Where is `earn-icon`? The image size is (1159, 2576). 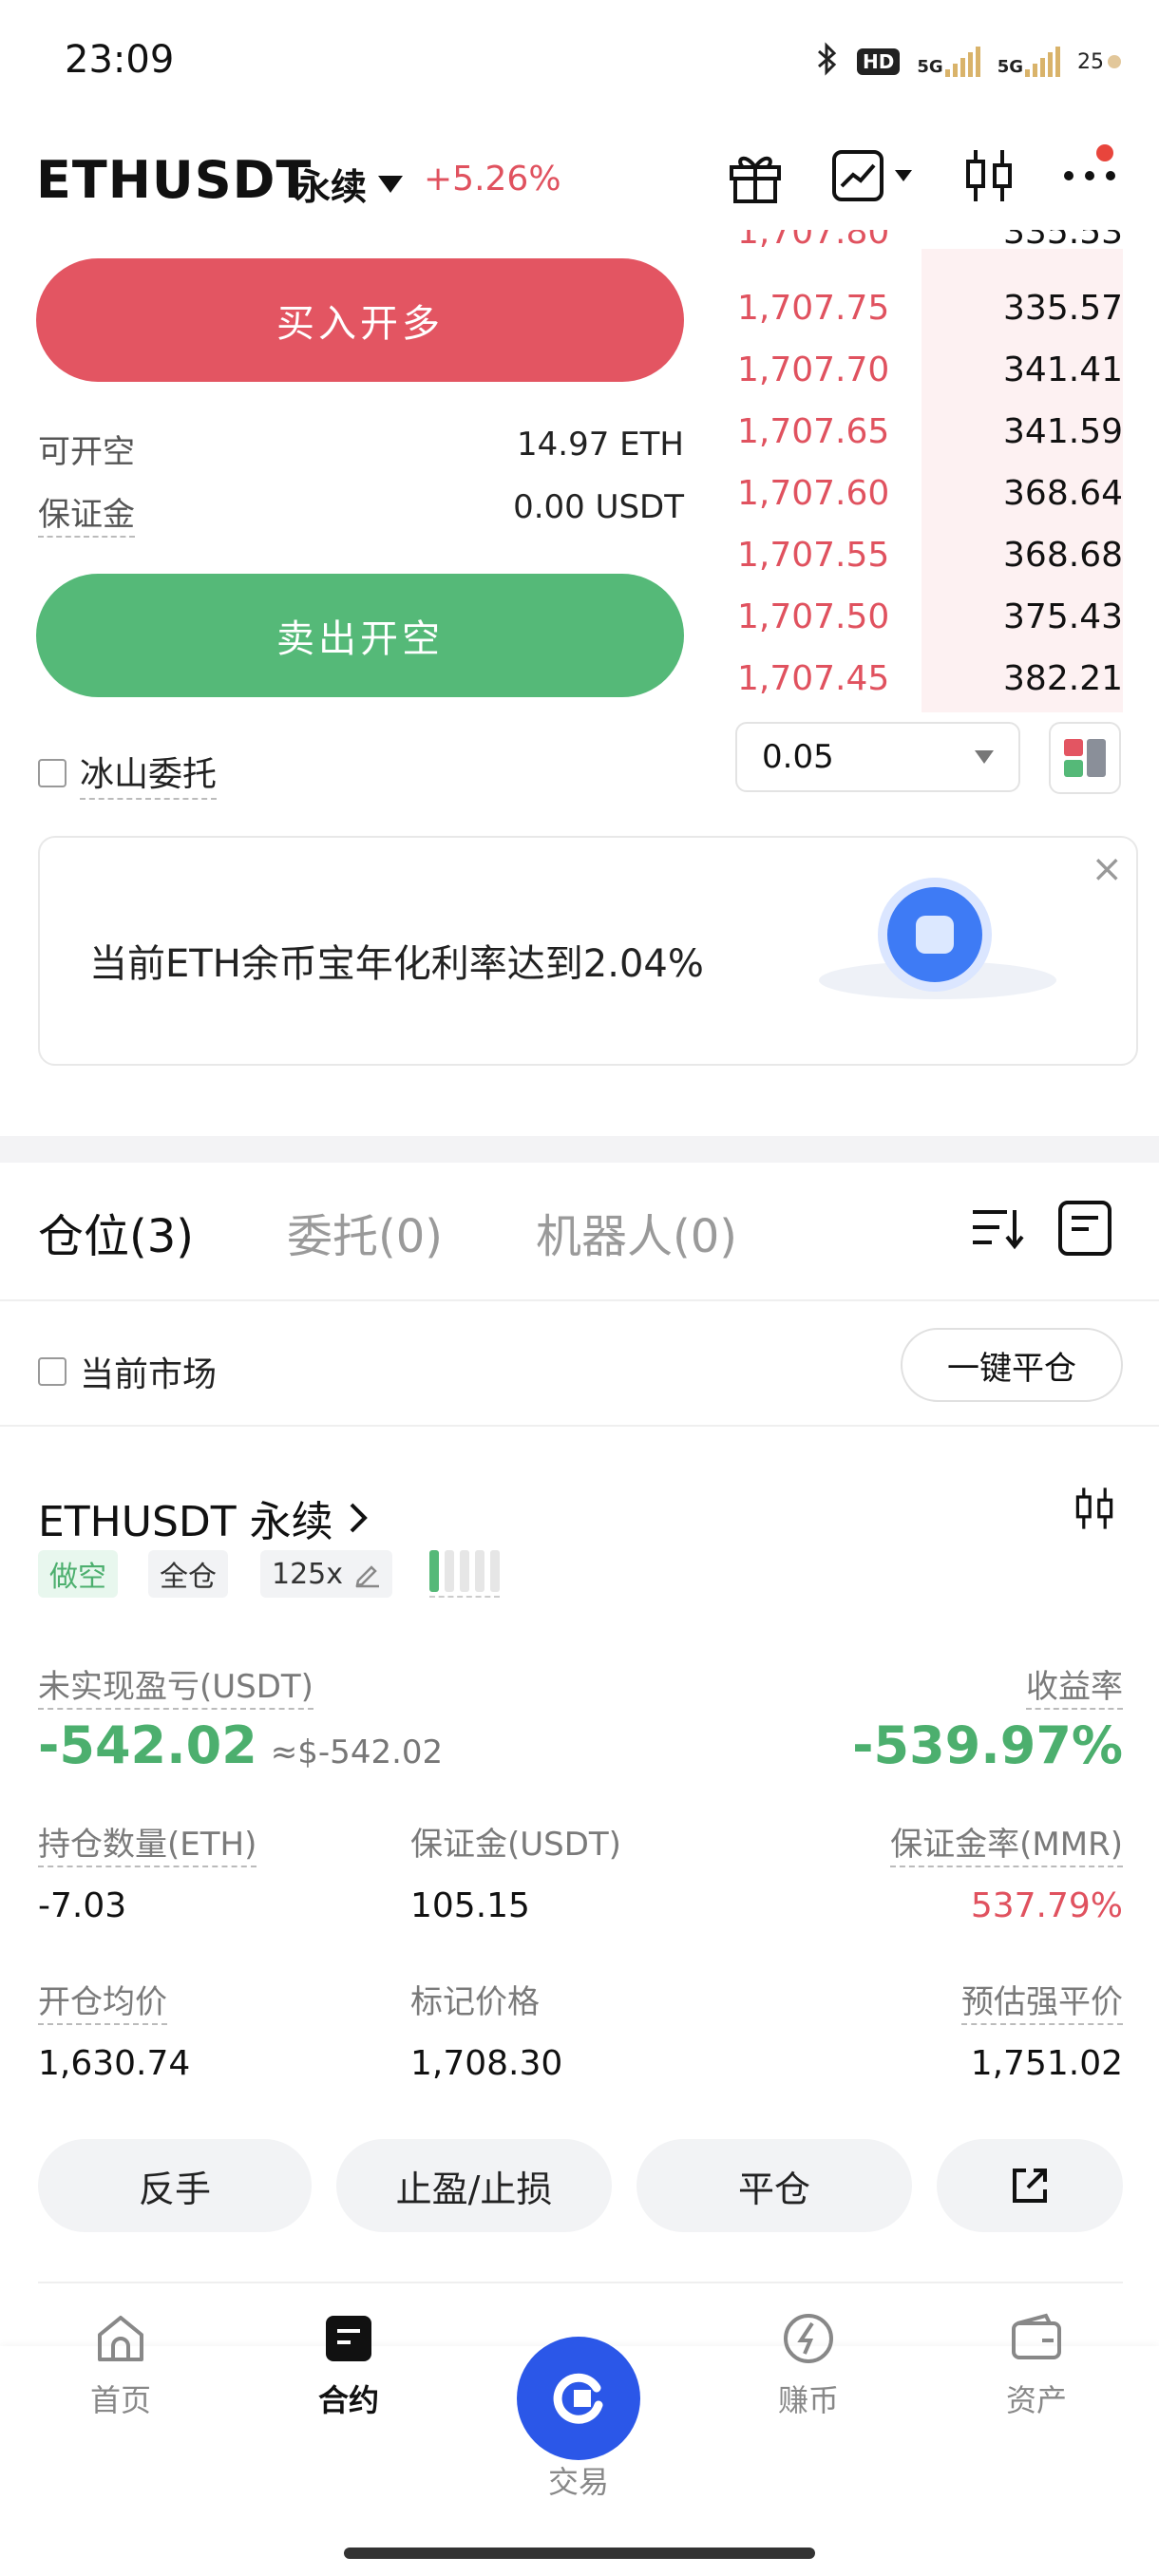 earn-icon is located at coordinates (808, 2338).